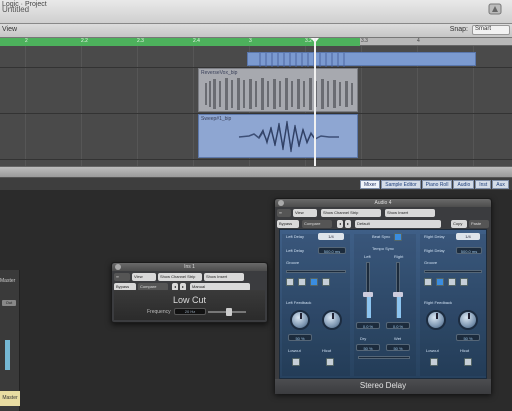 This screenshot has height=411, width=512. I want to click on tab-sample-editor: Sample Editor, so click(401, 184).